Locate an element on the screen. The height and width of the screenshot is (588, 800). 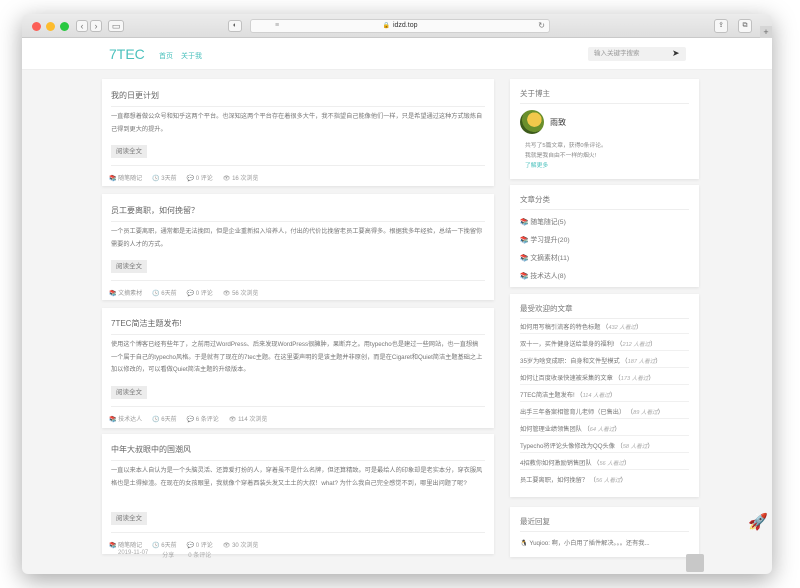
category-item: 📚 文摘素材(11) is located at coordinates (544, 257).